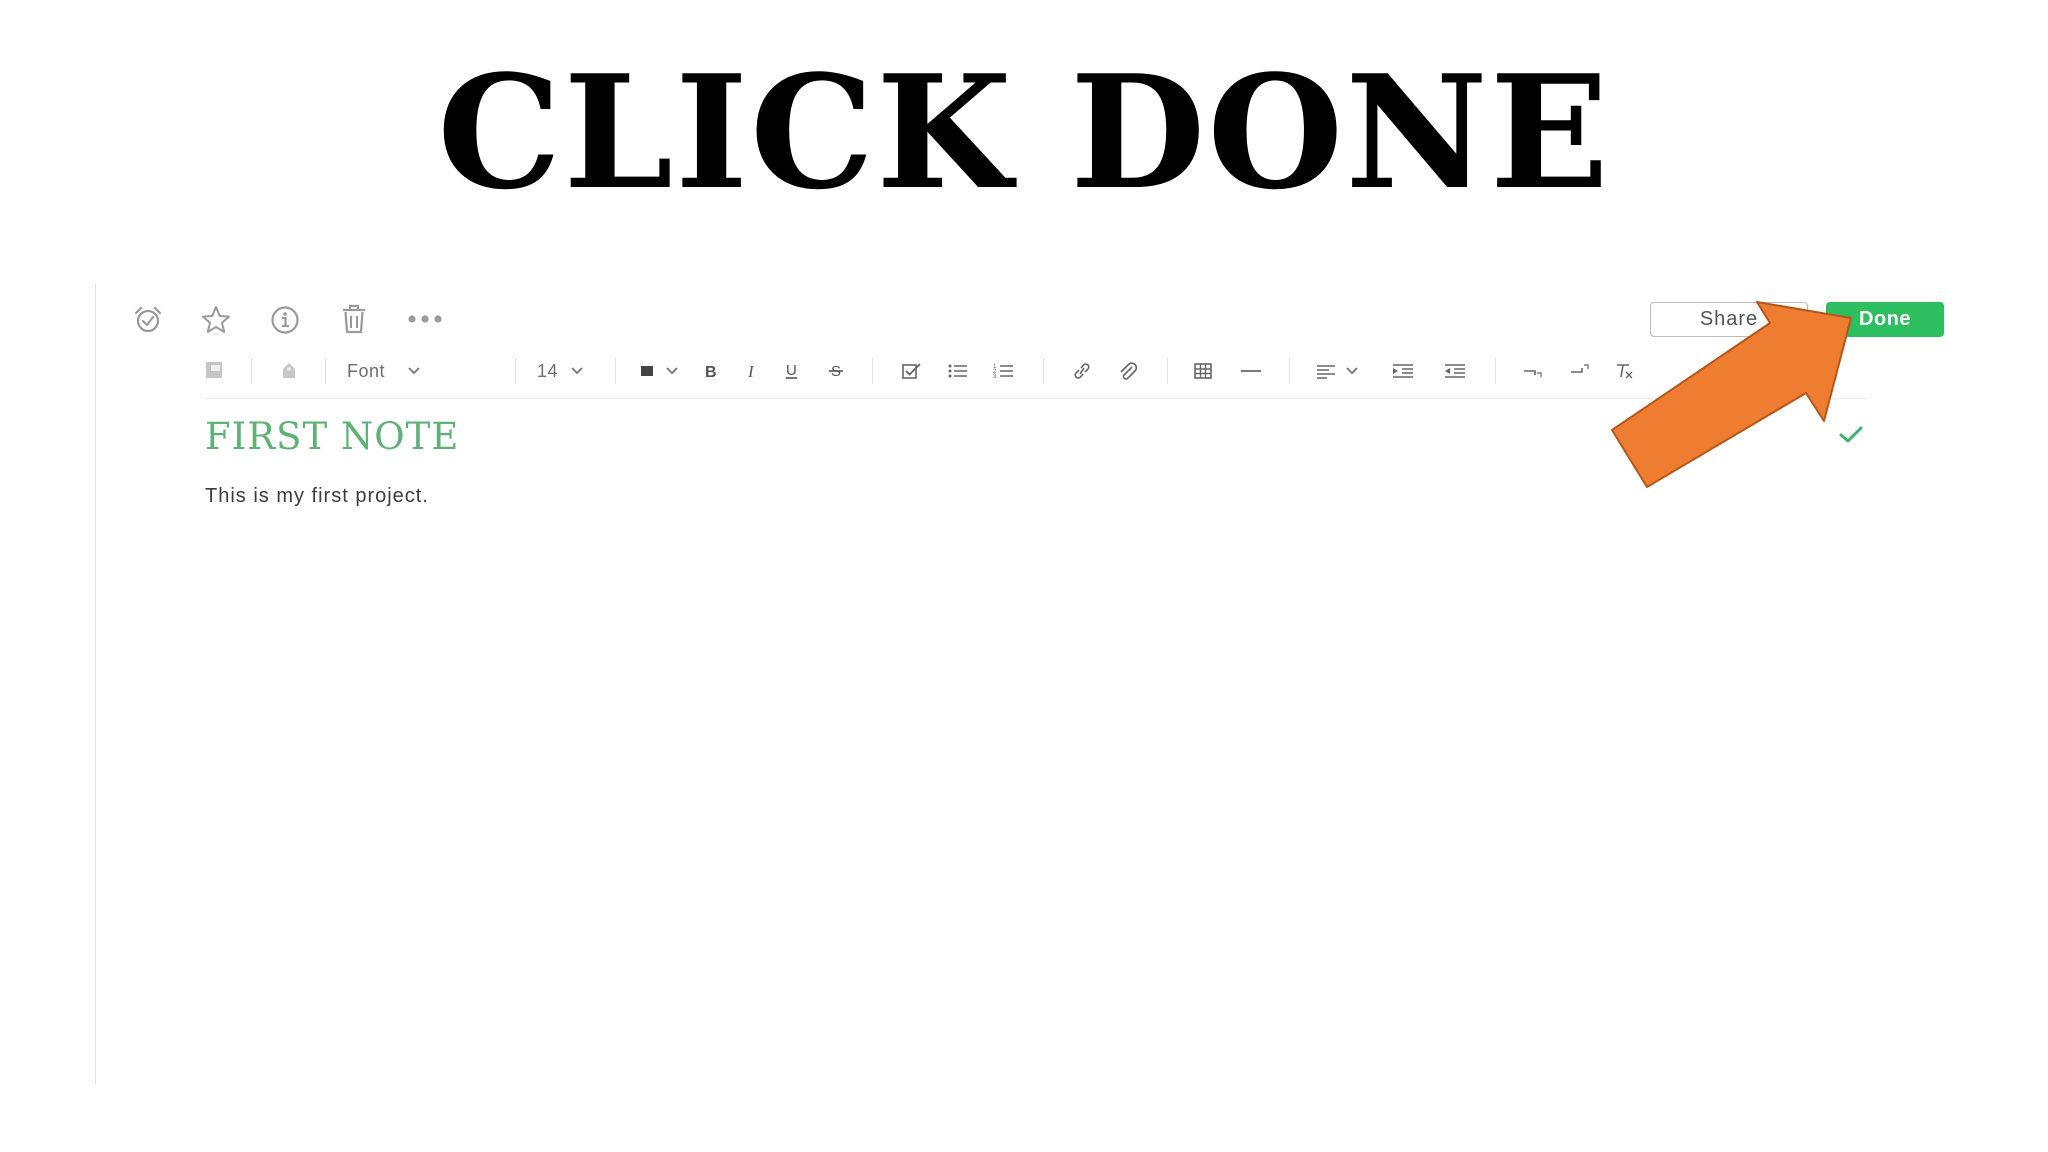  What do you see at coordinates (995, 377) in the screenshot?
I see `svg-text: 3` at bounding box center [995, 377].